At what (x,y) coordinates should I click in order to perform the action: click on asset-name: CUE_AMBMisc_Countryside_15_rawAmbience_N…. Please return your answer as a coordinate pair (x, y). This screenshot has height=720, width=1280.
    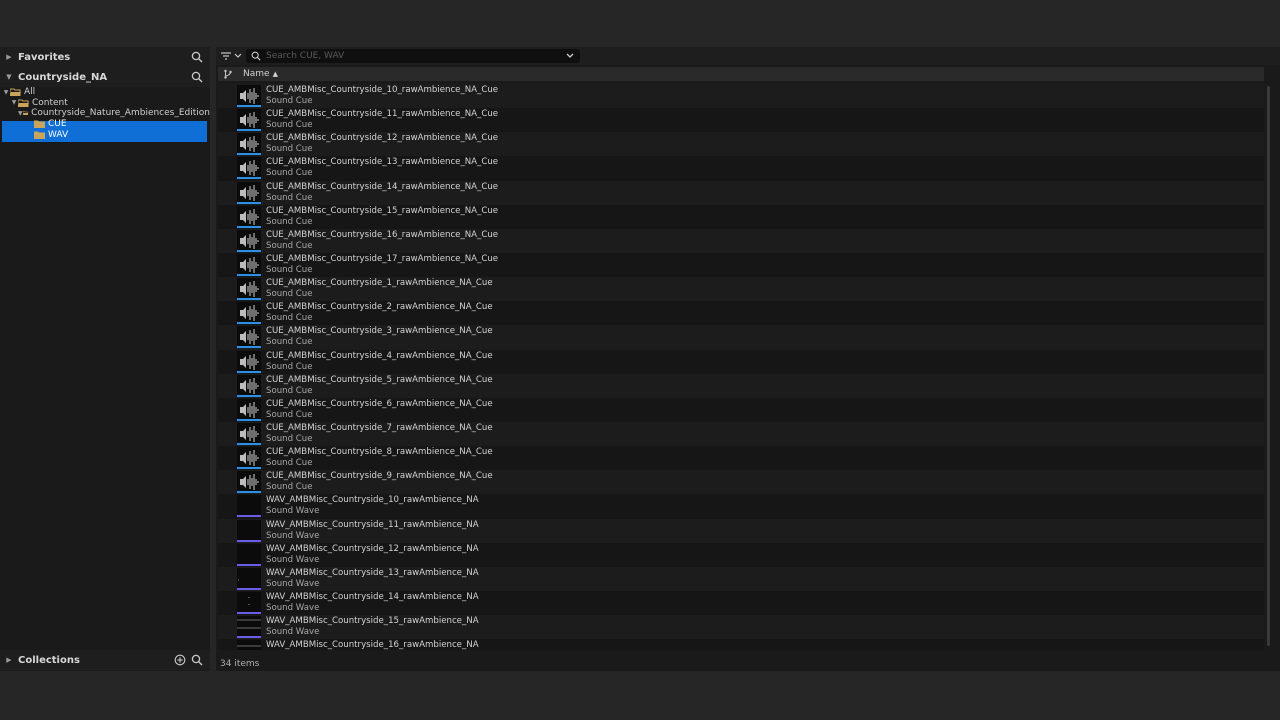
    Looking at the image, I should click on (382, 210).